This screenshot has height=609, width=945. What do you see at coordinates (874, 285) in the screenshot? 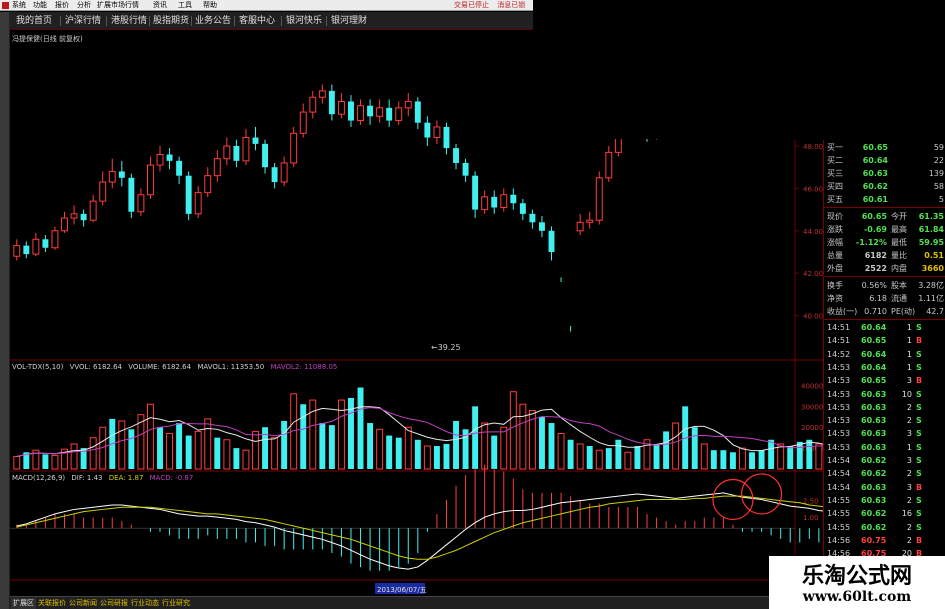
I see `quote-stat-value: 0.56%` at bounding box center [874, 285].